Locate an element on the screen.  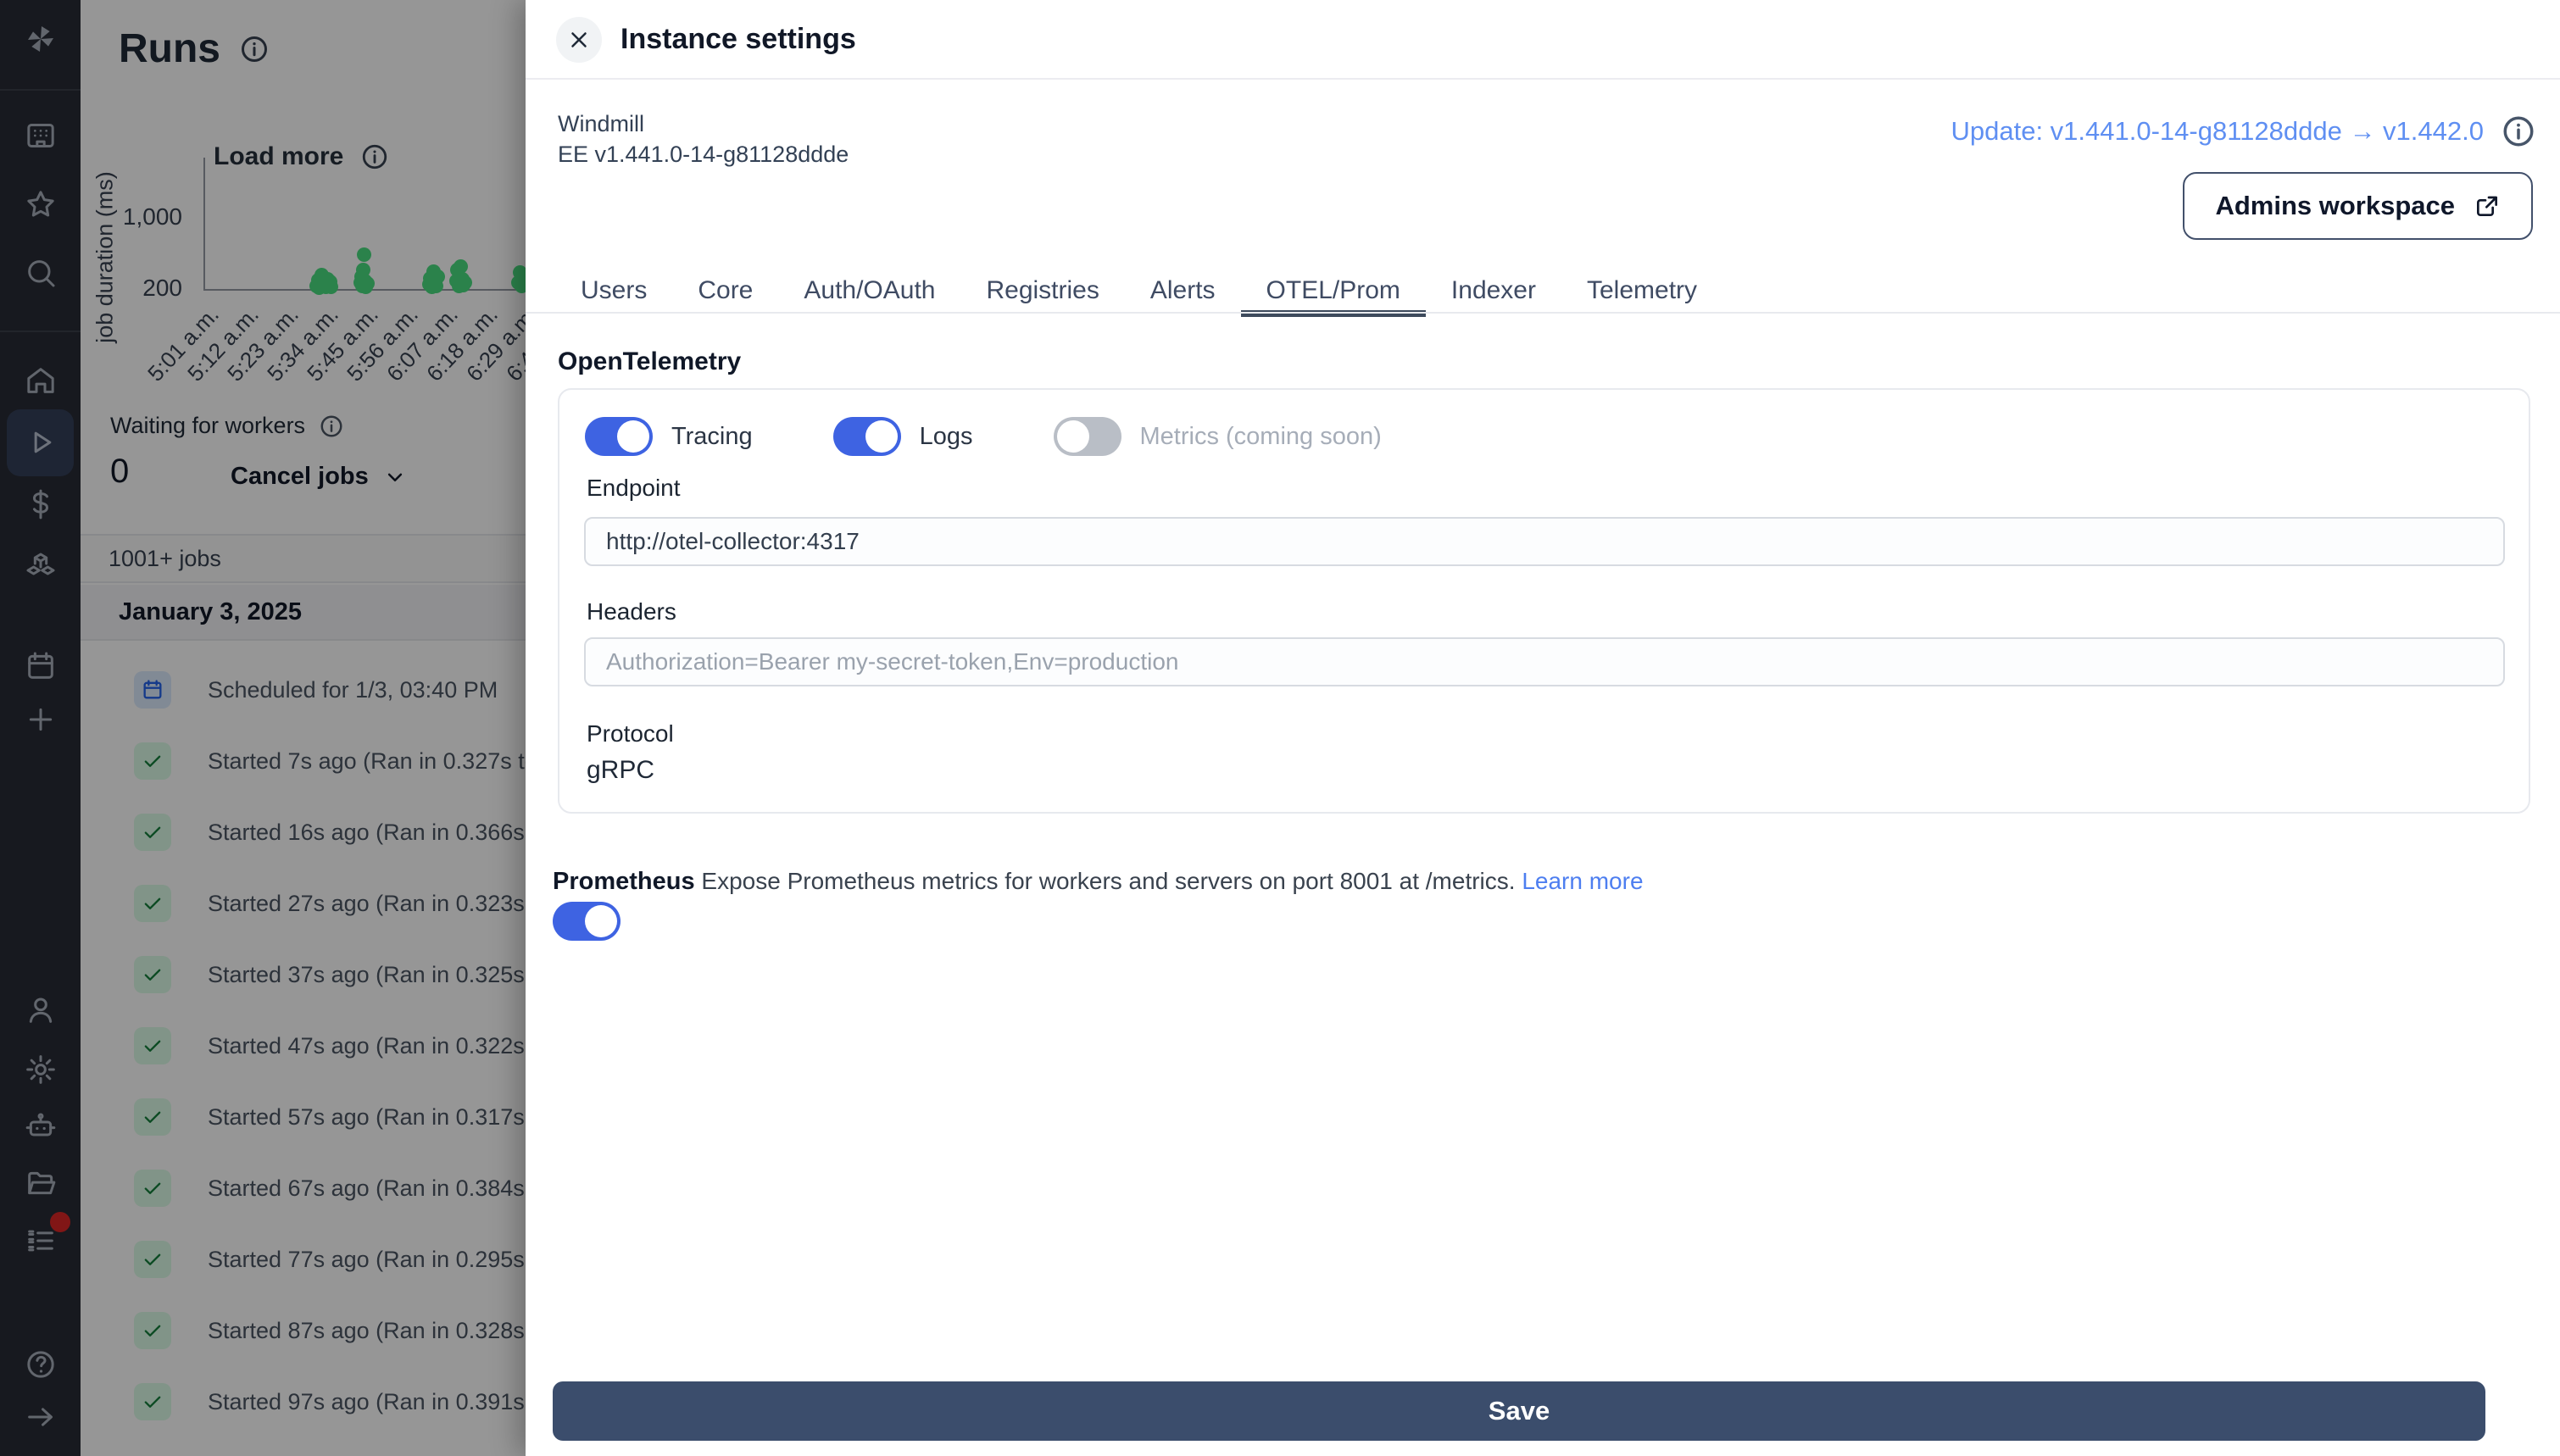
tab-registries: Registries is located at coordinates (1042, 297).